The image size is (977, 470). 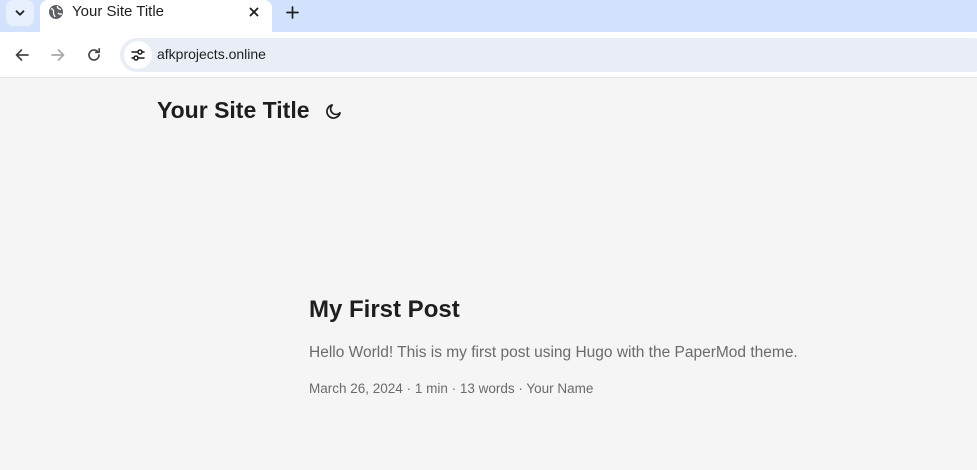 I want to click on site-info-button, so click(x=138, y=55).